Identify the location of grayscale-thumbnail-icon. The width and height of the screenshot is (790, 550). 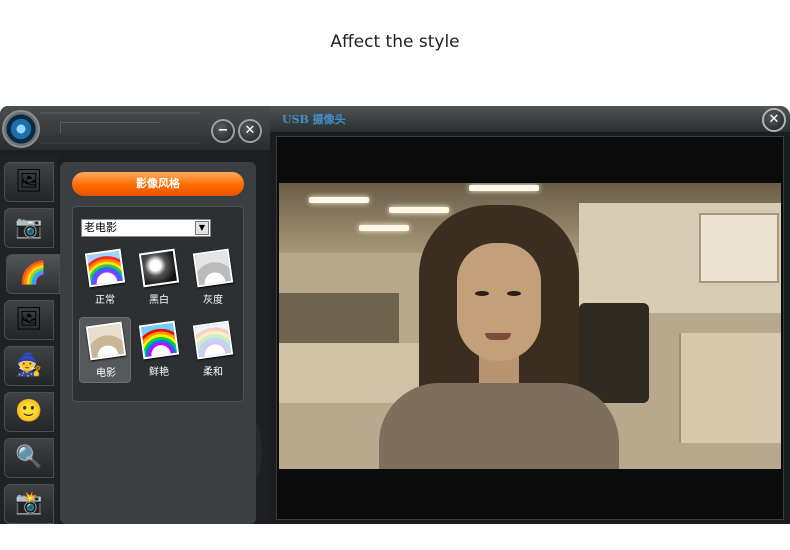
(213, 268).